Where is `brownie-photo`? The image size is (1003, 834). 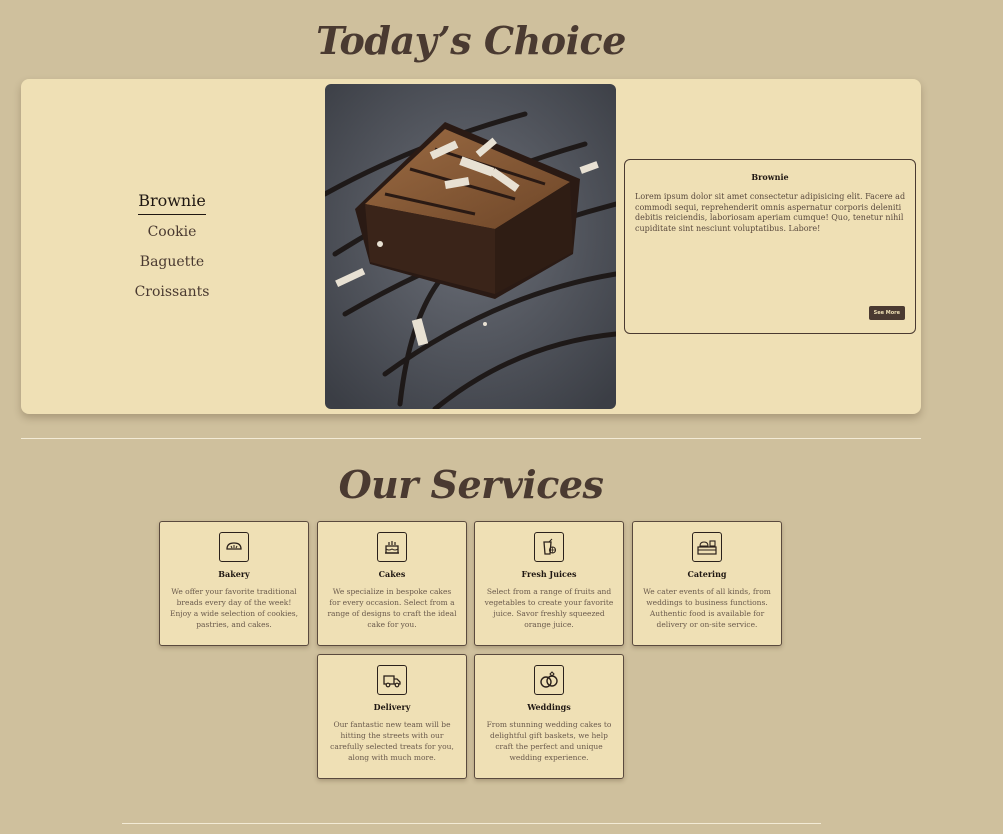 brownie-photo is located at coordinates (470, 246).